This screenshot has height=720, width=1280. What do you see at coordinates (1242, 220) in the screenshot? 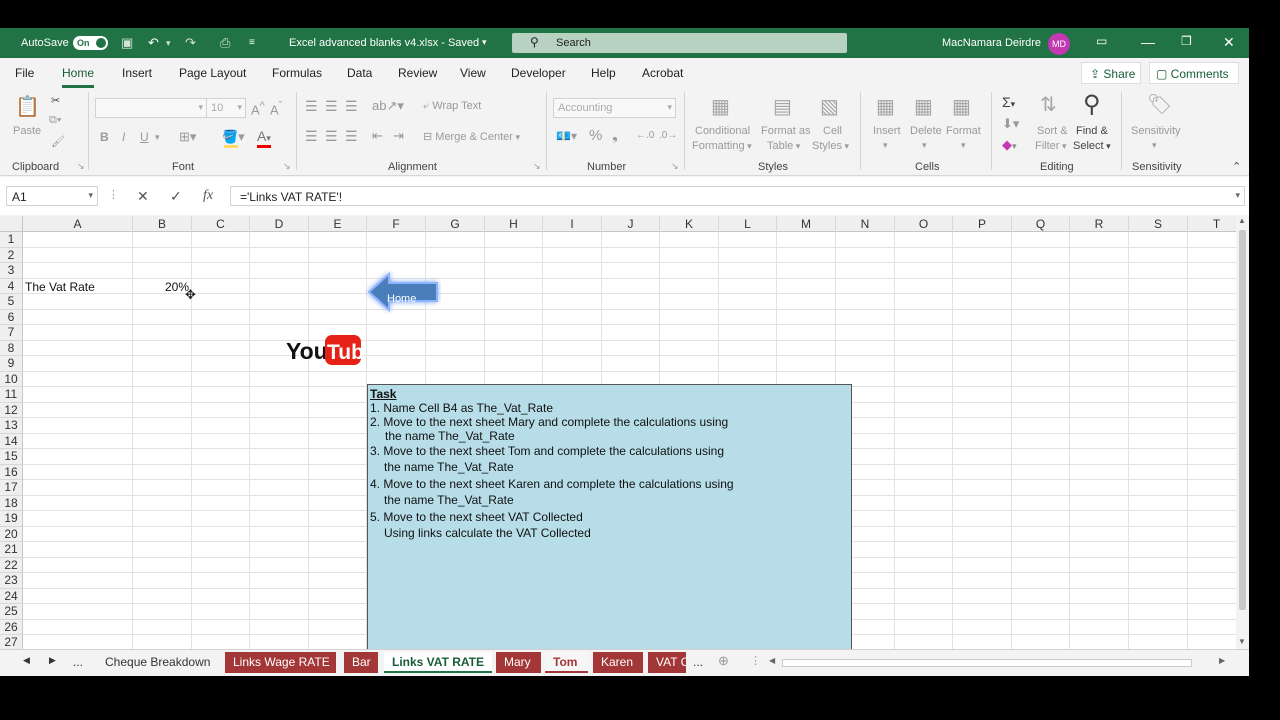
I see `scroll-up-icon: ▲` at bounding box center [1242, 220].